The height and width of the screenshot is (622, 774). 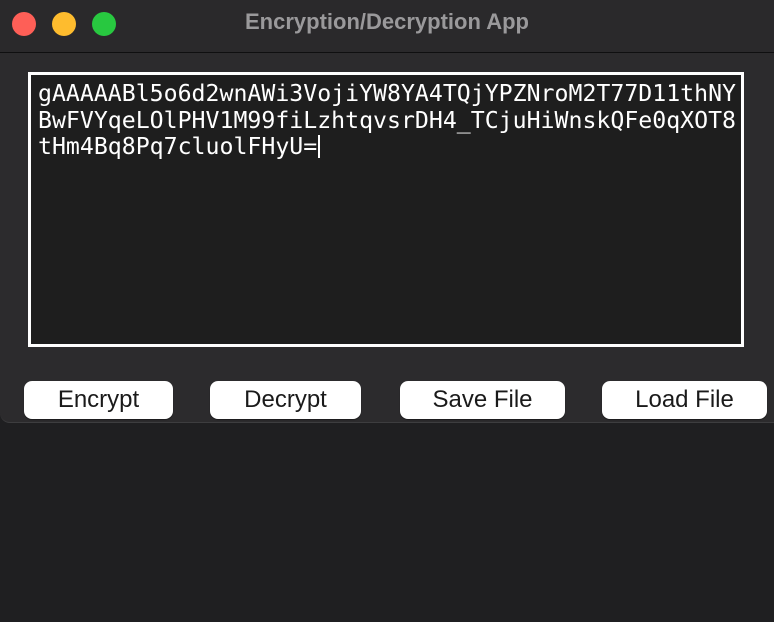 What do you see at coordinates (285, 400) in the screenshot?
I see `decrypt-button: Decrypt` at bounding box center [285, 400].